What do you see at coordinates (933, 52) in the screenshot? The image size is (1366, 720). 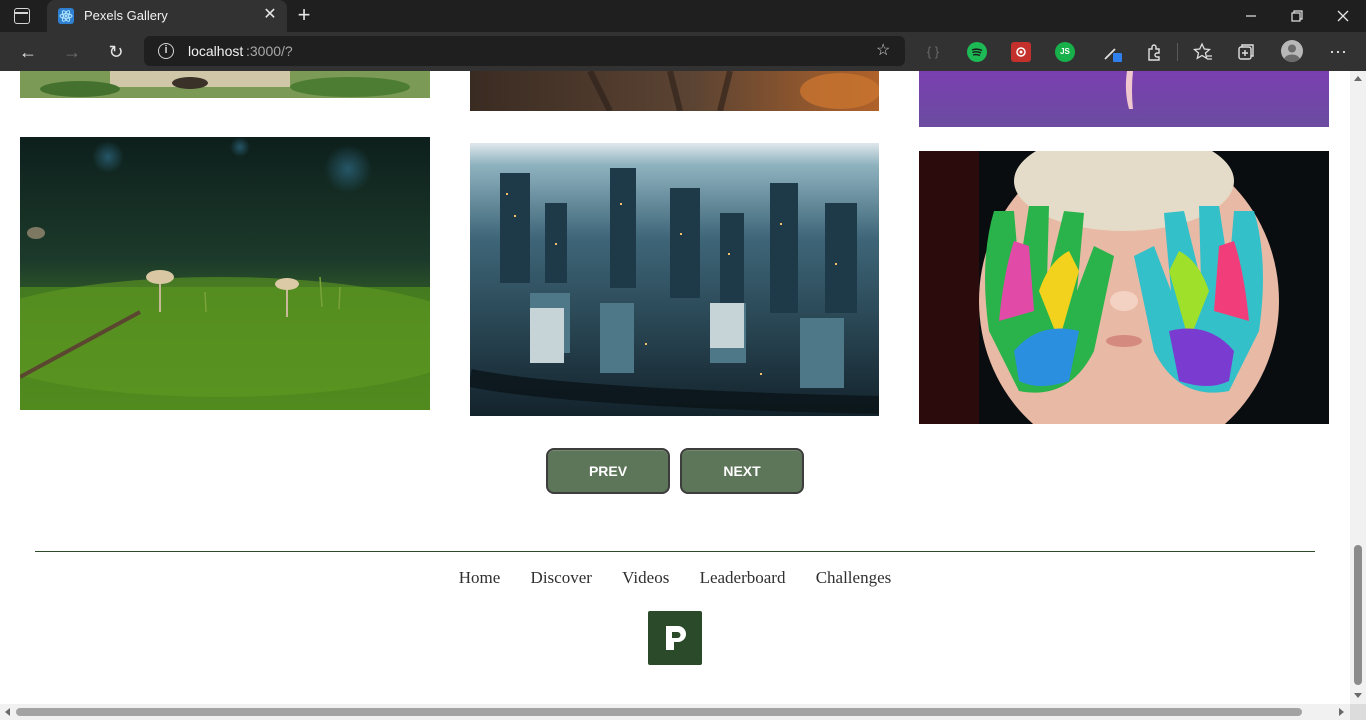 I see `json-viewer-extension-icon: { }` at bounding box center [933, 52].